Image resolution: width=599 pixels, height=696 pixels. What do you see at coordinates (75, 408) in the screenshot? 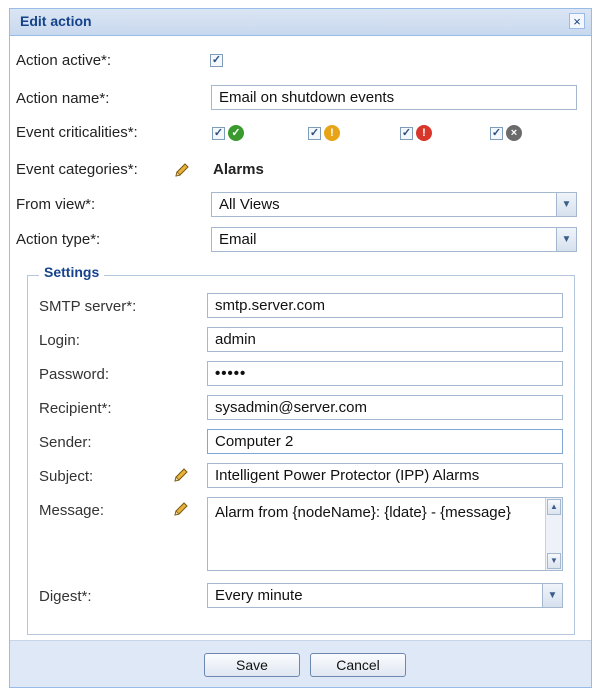
I see `recipient-label: Recipient*:` at bounding box center [75, 408].